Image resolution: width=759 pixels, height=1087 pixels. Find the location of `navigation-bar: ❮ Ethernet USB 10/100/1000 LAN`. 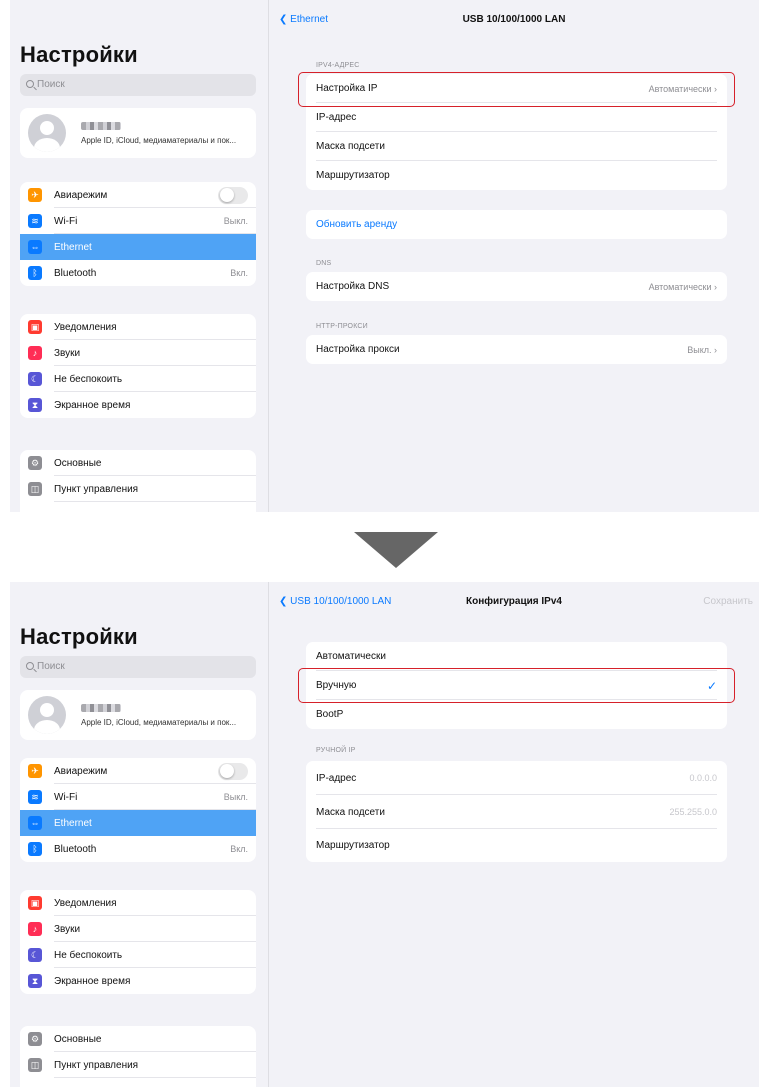

navigation-bar: ❮ Ethernet USB 10/100/1000 LAN is located at coordinates (514, 20).